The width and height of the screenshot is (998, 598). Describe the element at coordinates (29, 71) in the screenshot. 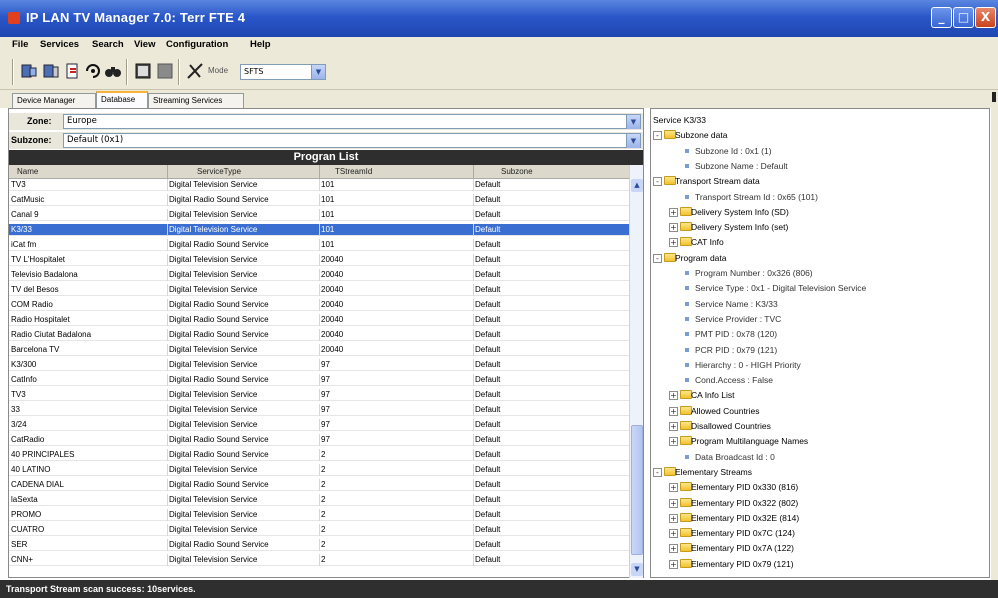

I see `connect-icon` at that location.